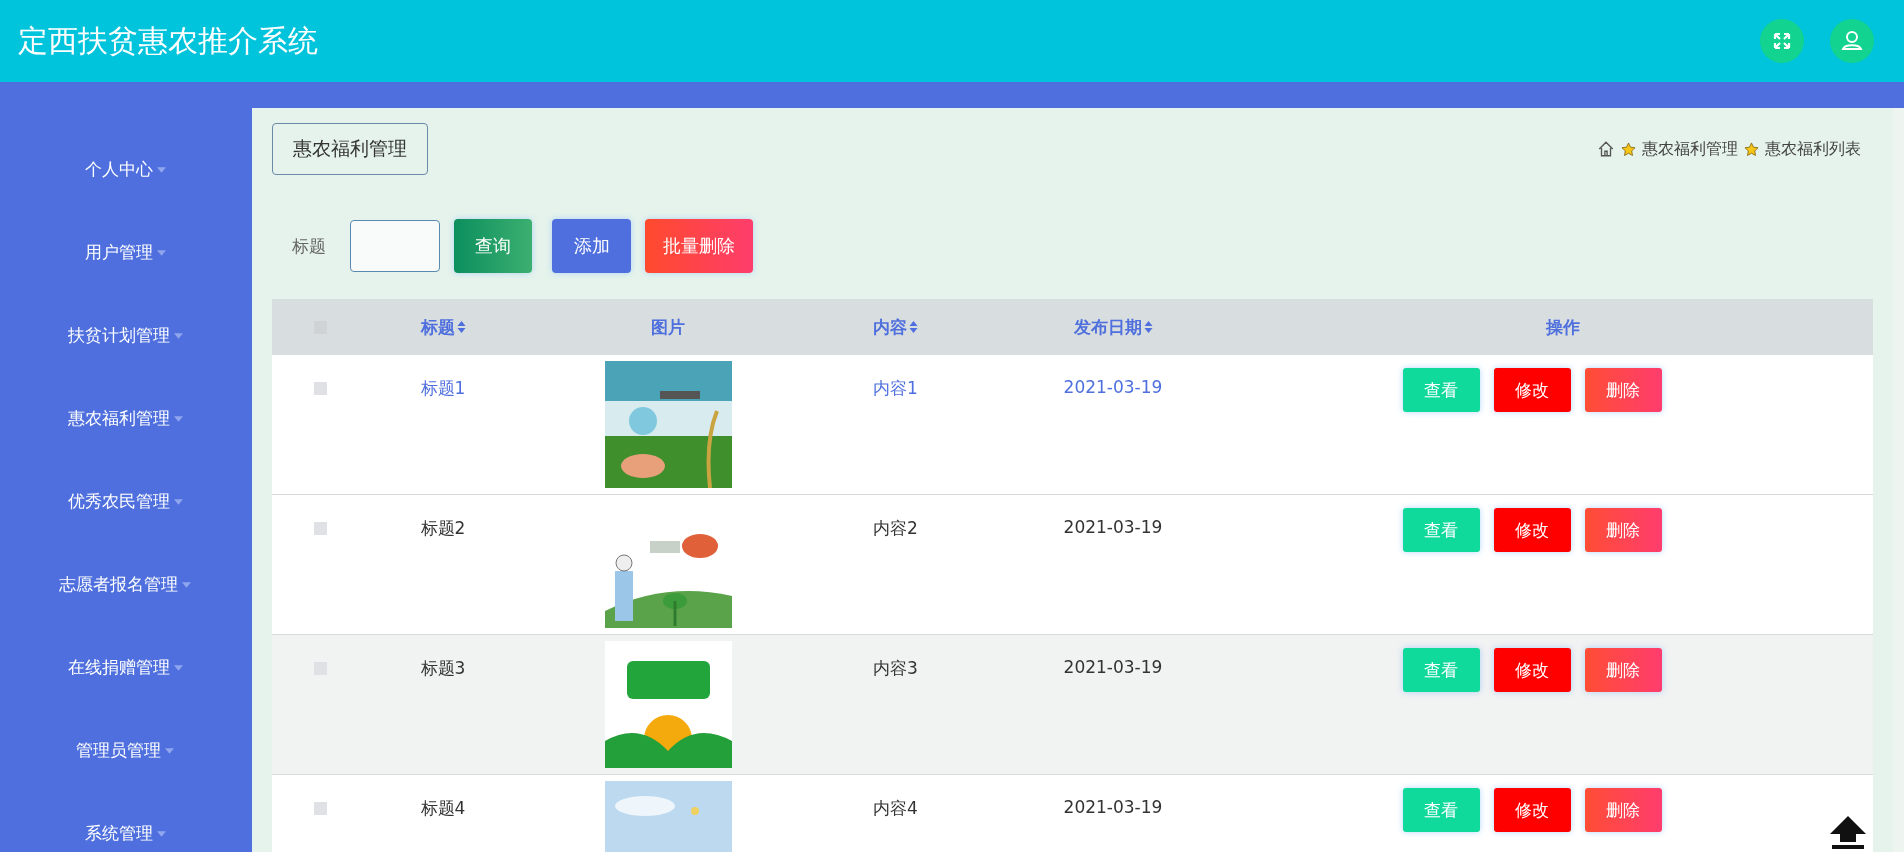 Image resolution: width=1904 pixels, height=852 pixels. I want to click on table-cell-text: 内容4, so click(895, 808).